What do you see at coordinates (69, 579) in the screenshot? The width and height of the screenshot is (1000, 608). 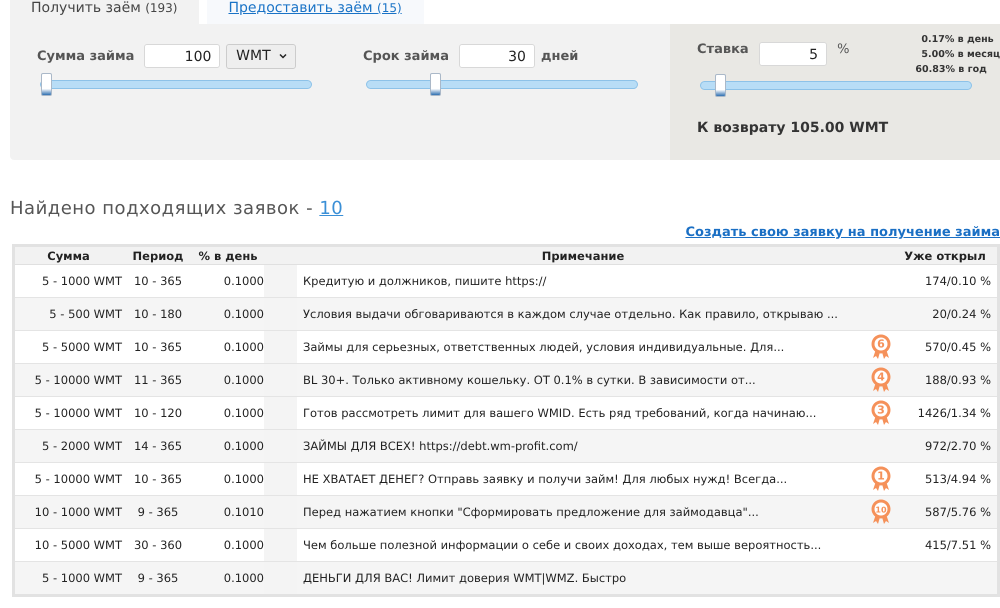 I see `table-cell: 5 - 1000 WMT` at bounding box center [69, 579].